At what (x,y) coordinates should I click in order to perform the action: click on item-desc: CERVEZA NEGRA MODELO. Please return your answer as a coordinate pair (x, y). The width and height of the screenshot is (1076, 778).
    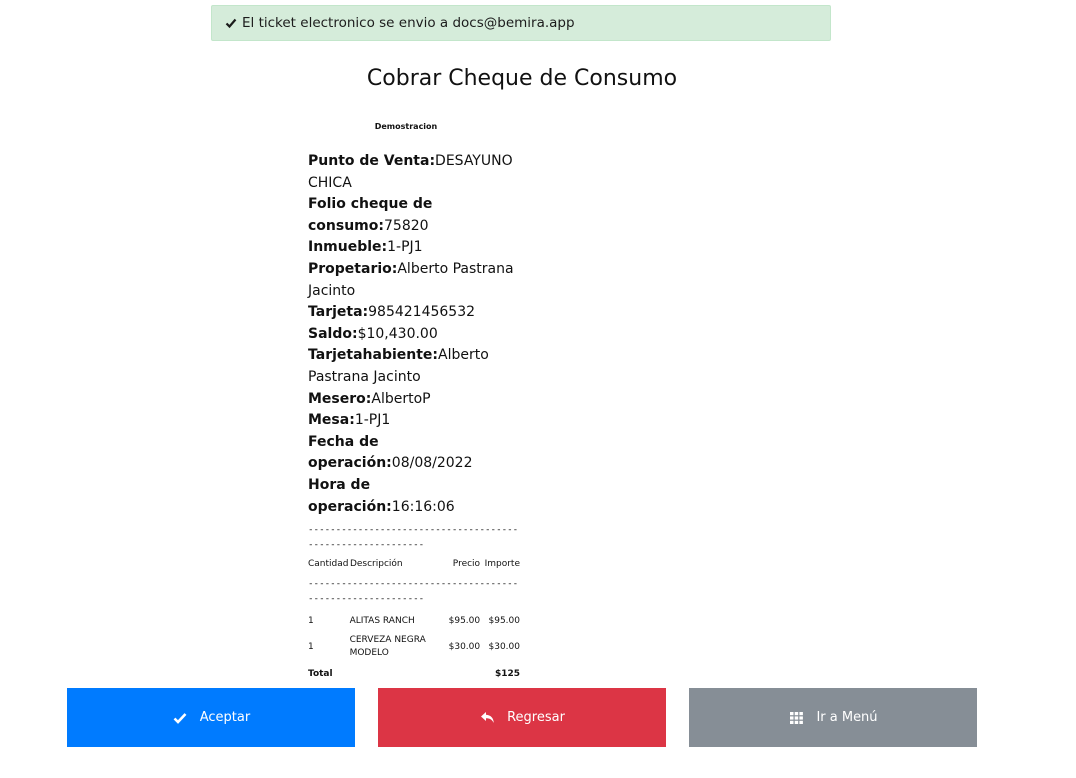
    Looking at the image, I should click on (387, 647).